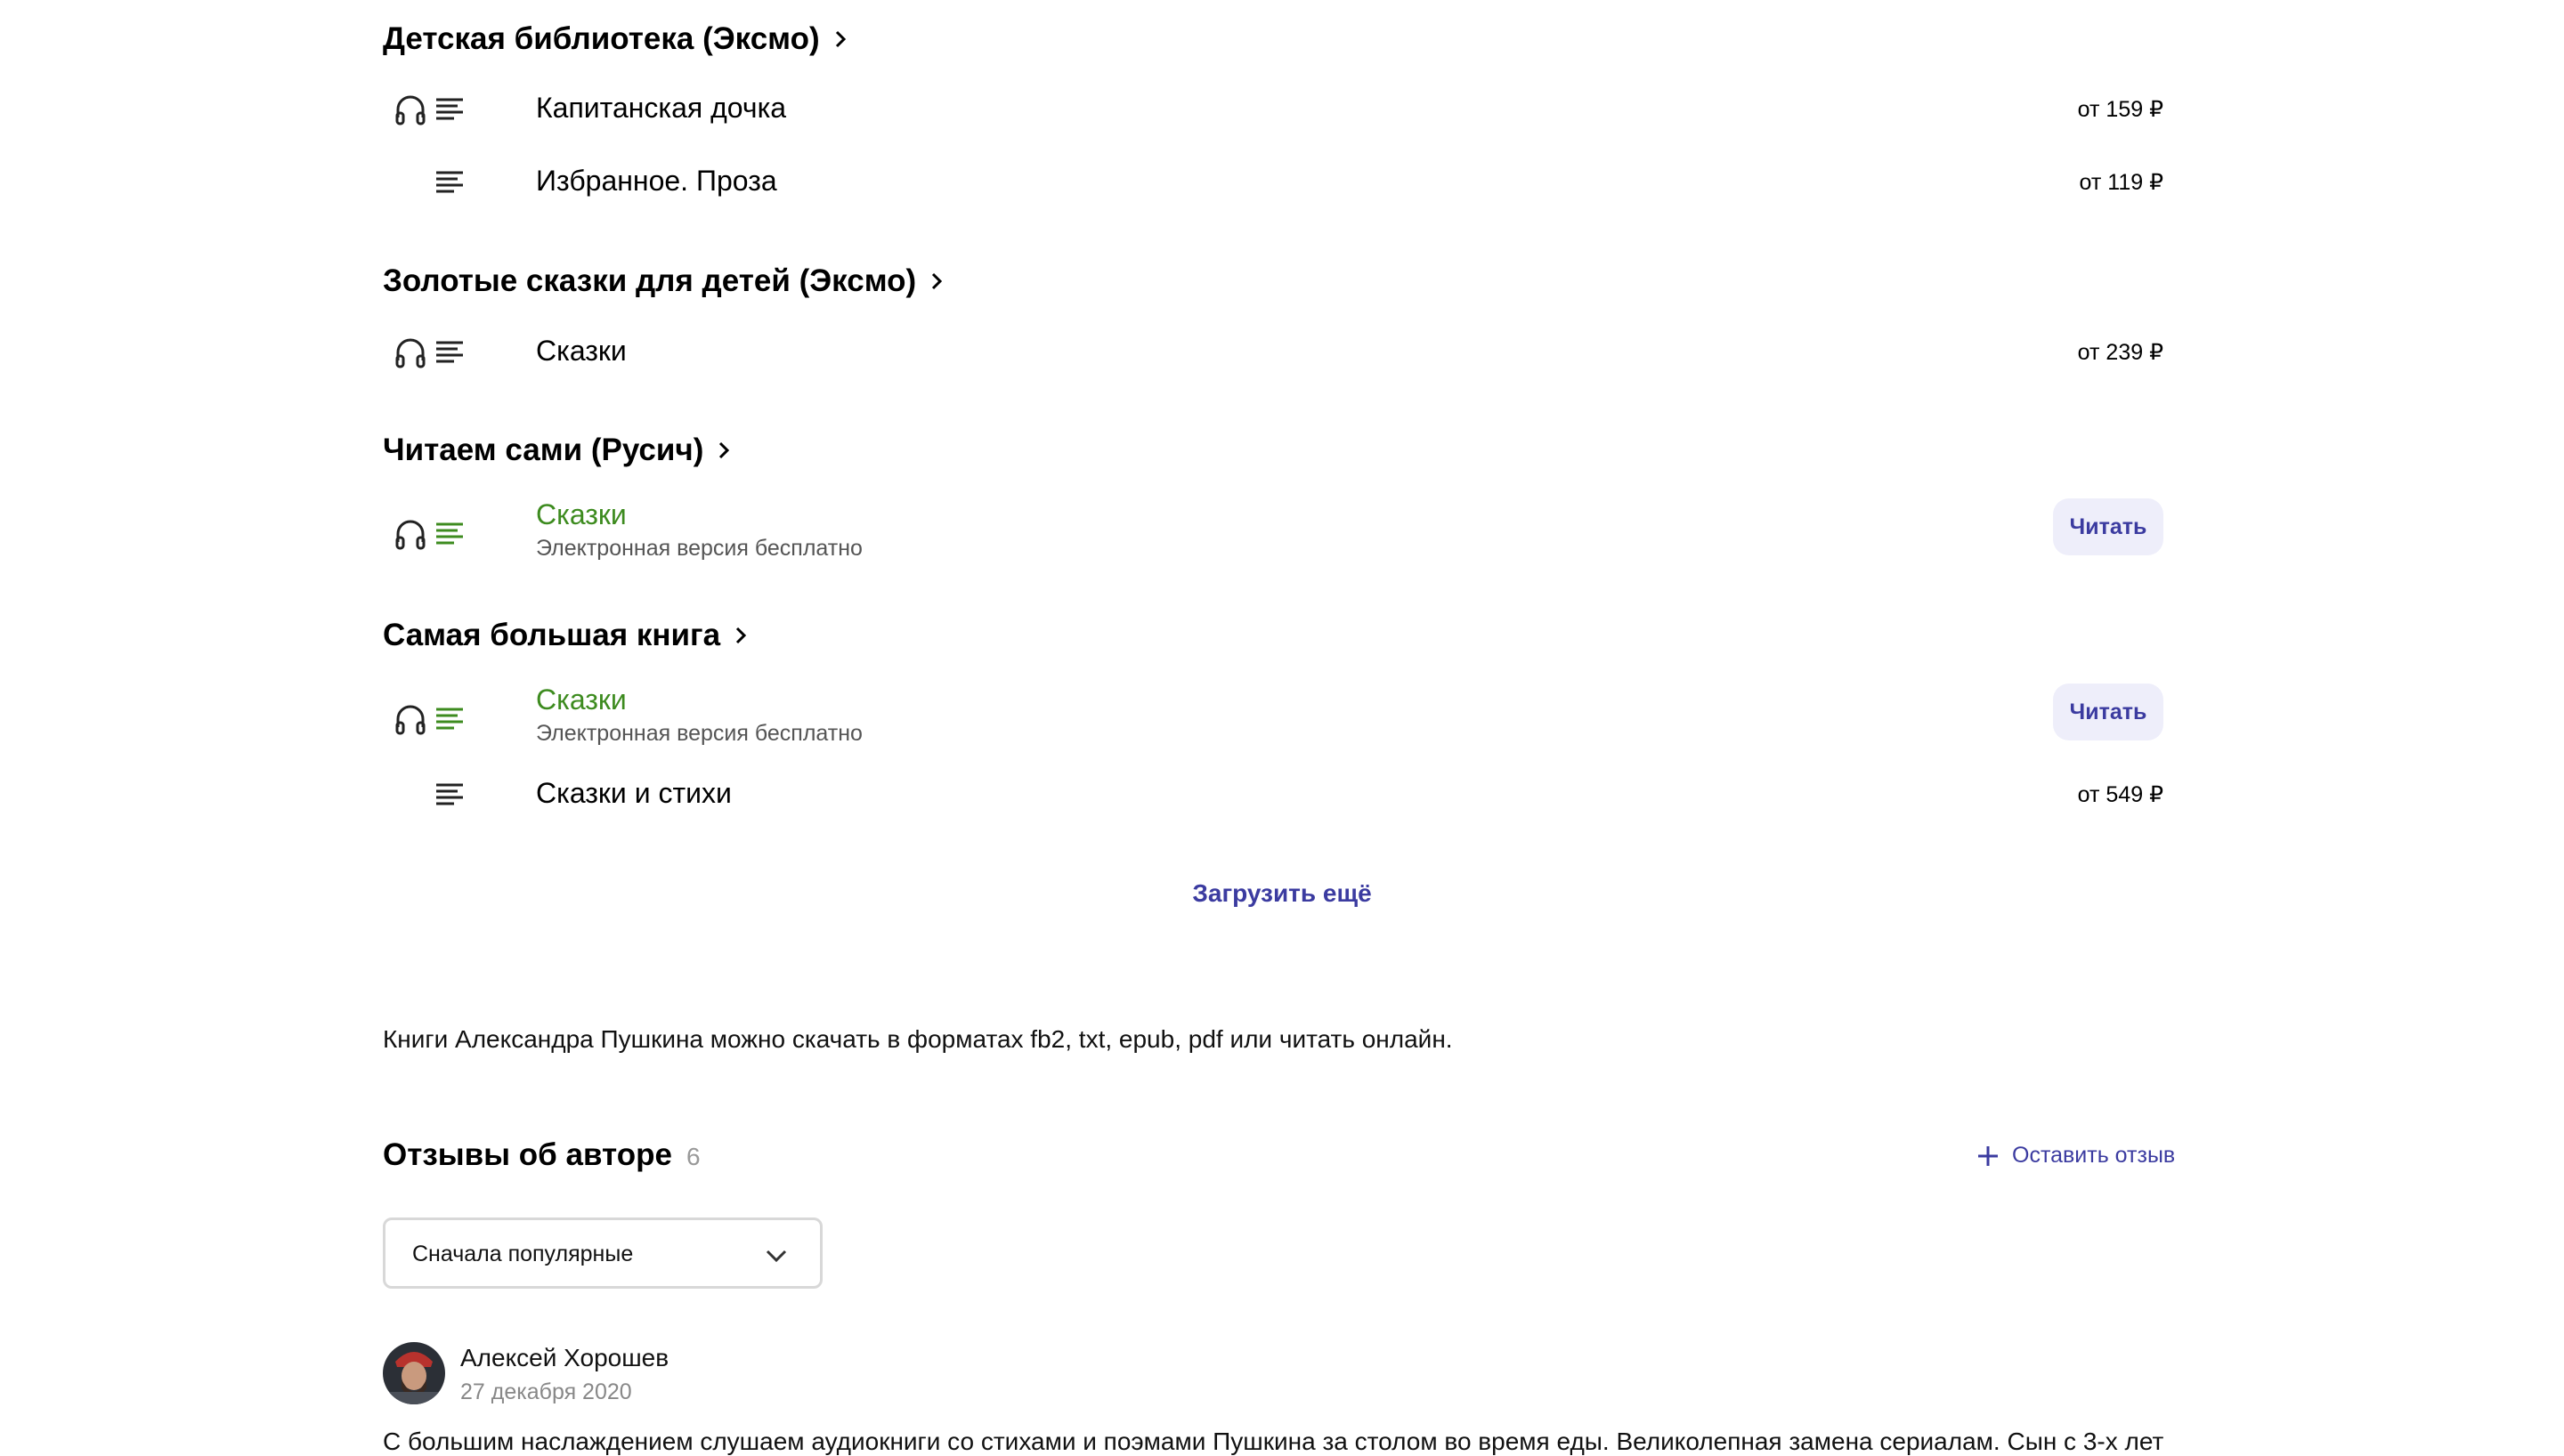  I want to click on book-price: от 159 ₽, so click(2120, 109).